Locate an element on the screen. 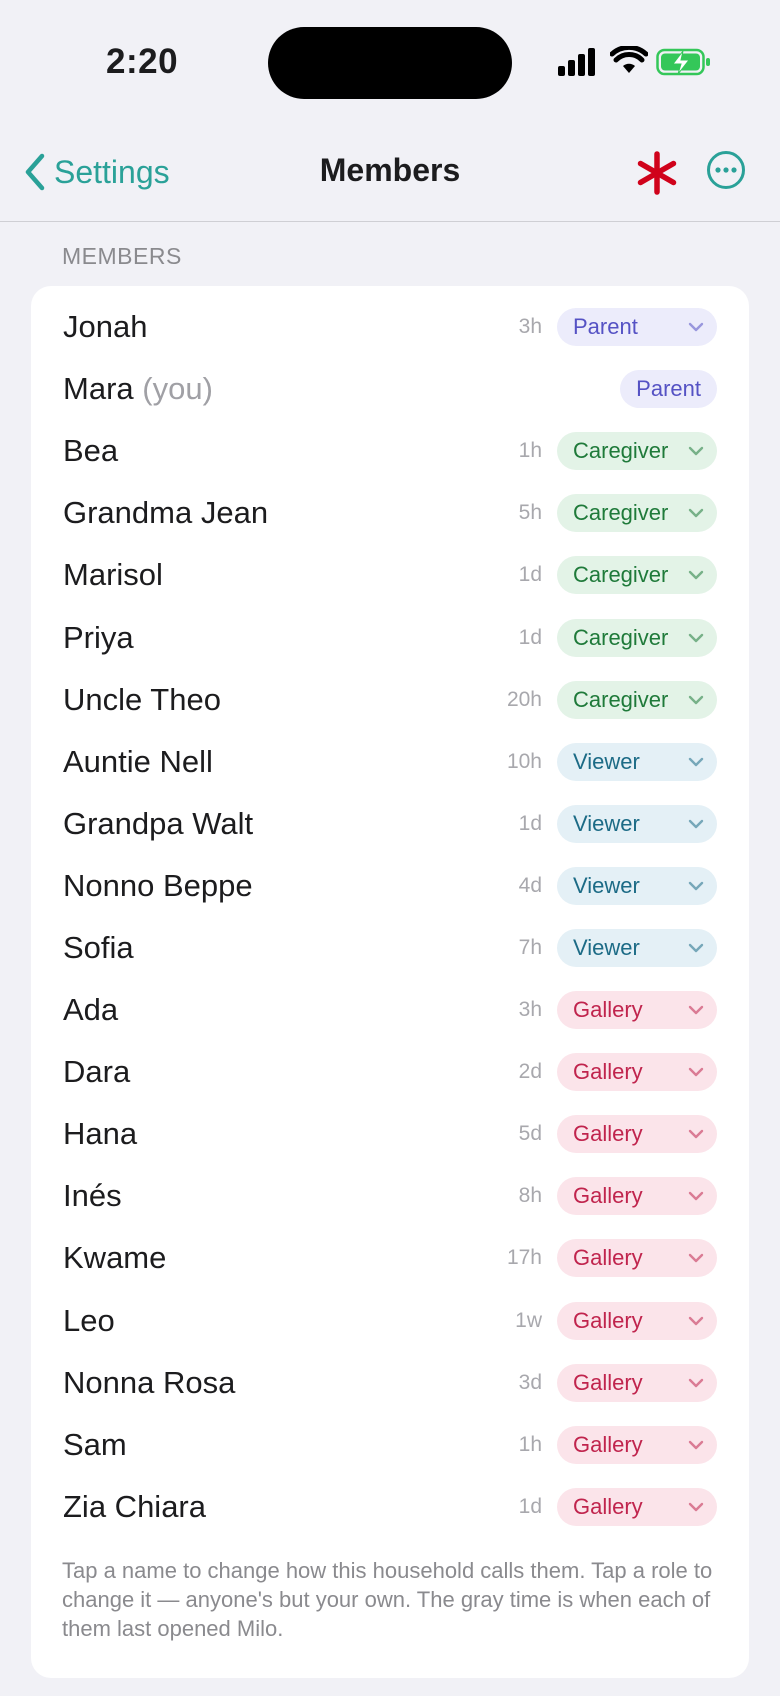 The width and height of the screenshot is (780, 1696). member-name: Marisol is located at coordinates (113, 575).